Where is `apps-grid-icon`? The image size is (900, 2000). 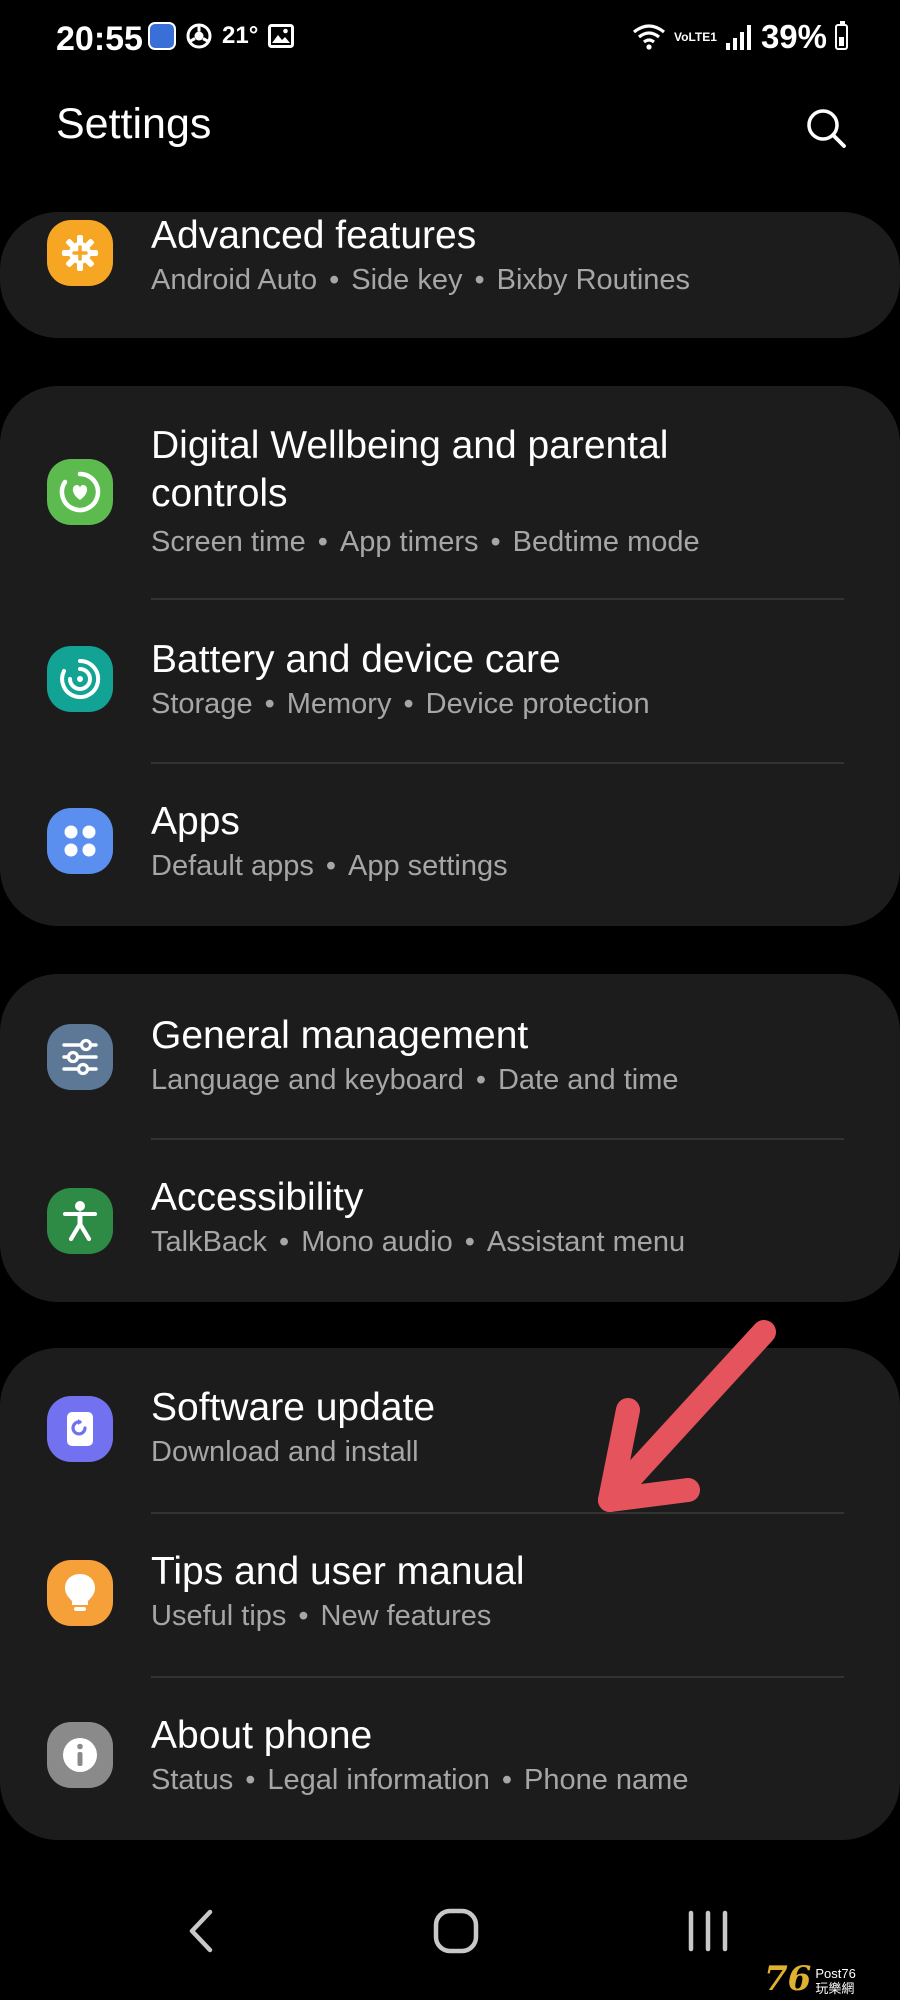
apps-grid-icon is located at coordinates (80, 841).